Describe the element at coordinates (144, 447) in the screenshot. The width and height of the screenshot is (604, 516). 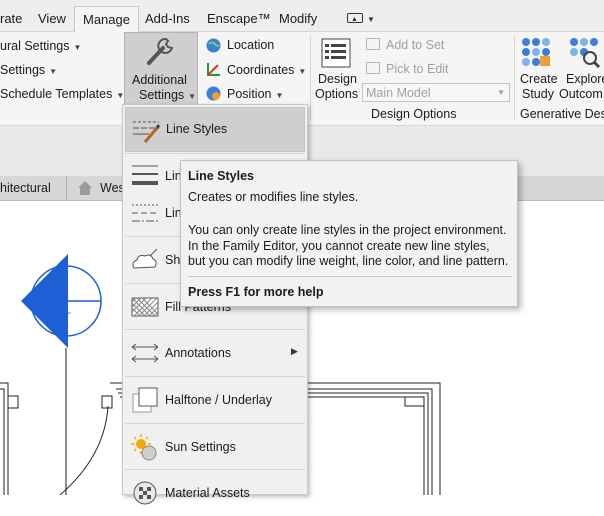
I see `sun-settings-icon` at that location.